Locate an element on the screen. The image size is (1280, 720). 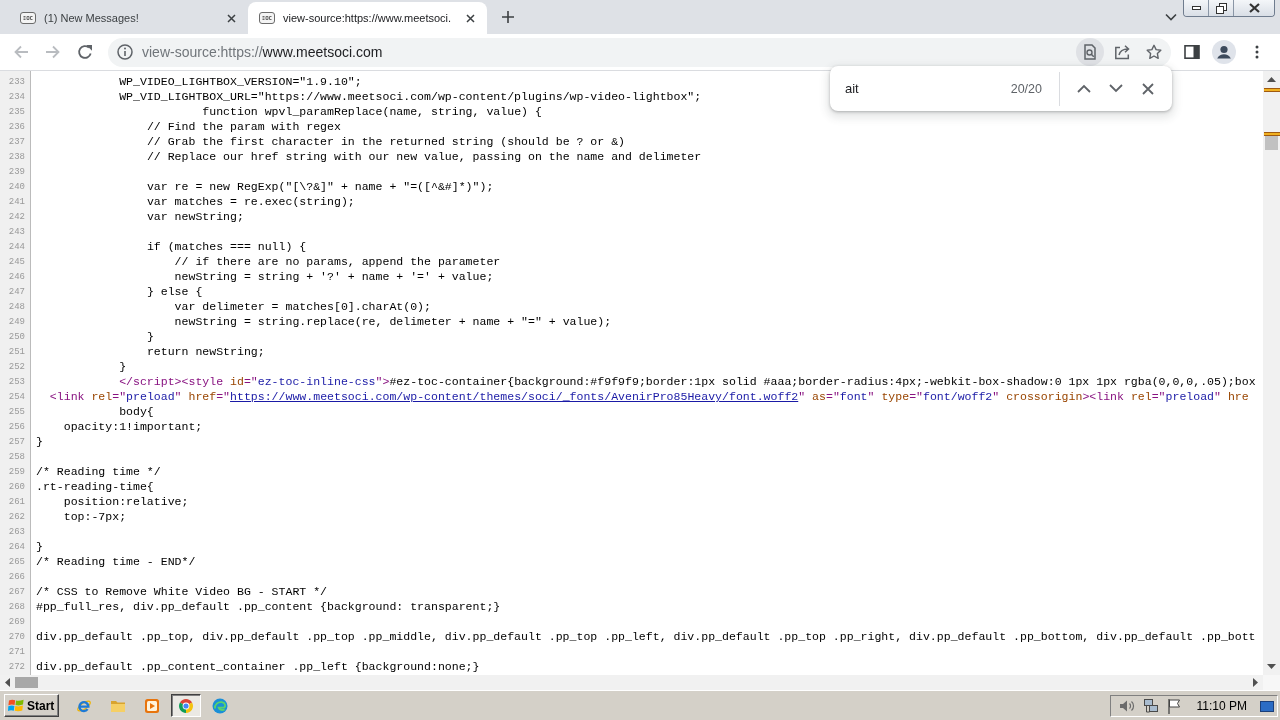
code-line: /* Reading time - END*/ is located at coordinates (116, 561).